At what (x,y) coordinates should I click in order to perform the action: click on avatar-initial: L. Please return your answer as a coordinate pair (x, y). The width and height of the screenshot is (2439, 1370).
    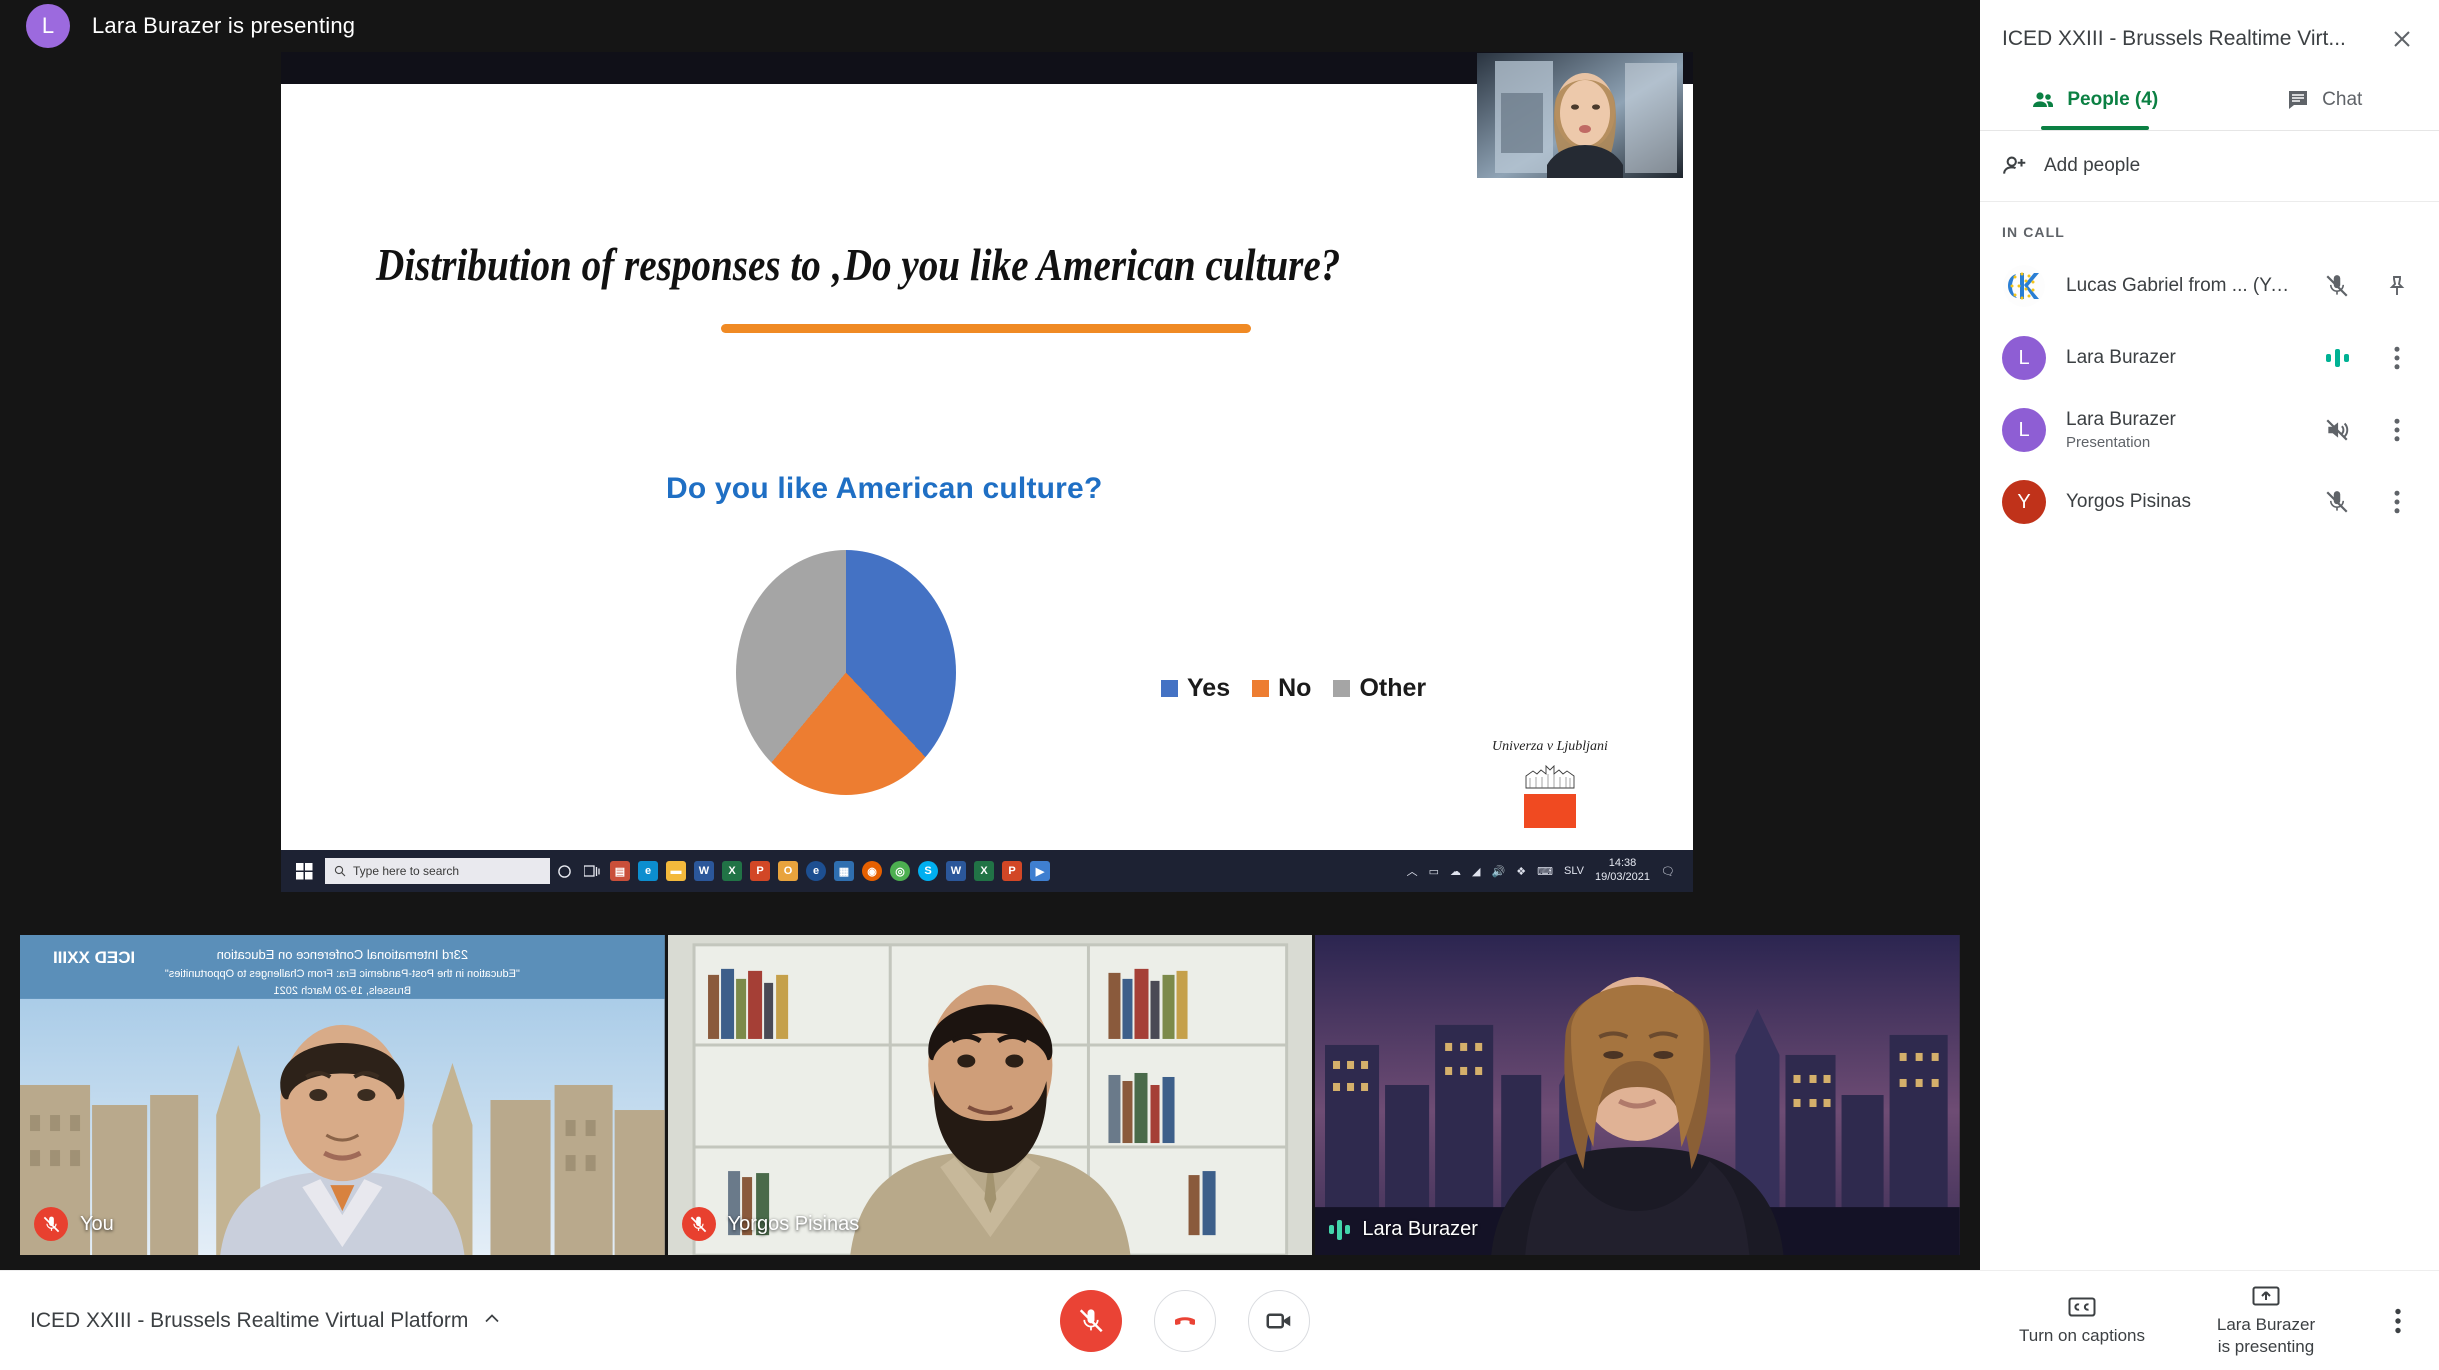
    Looking at the image, I should click on (2024, 429).